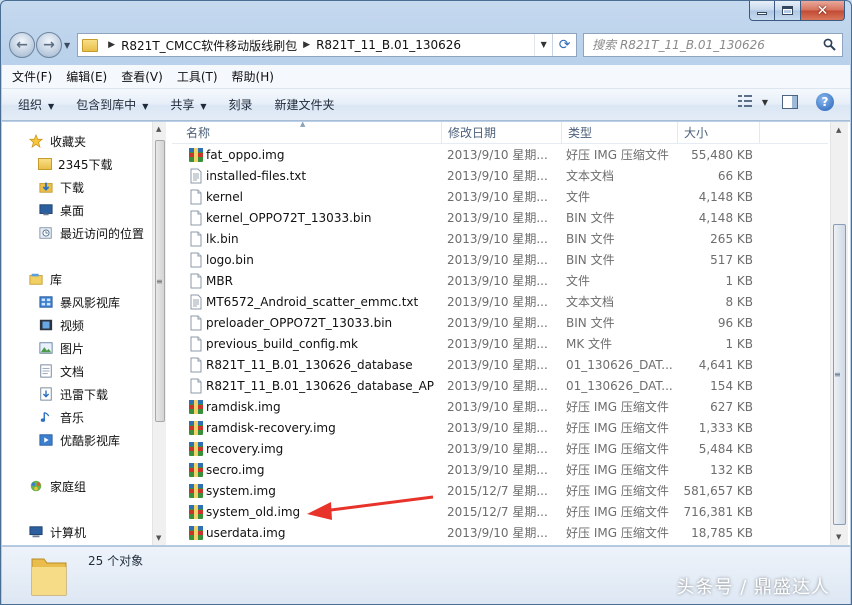 The height and width of the screenshot is (605, 852). Describe the element at coordinates (45, 164) in the screenshot. I see `folder-icon` at that location.